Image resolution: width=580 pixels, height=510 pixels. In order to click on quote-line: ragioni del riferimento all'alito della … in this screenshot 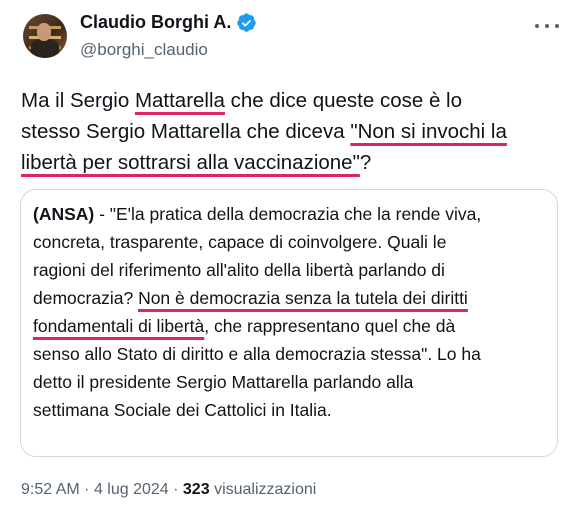, I will do `click(239, 270)`.